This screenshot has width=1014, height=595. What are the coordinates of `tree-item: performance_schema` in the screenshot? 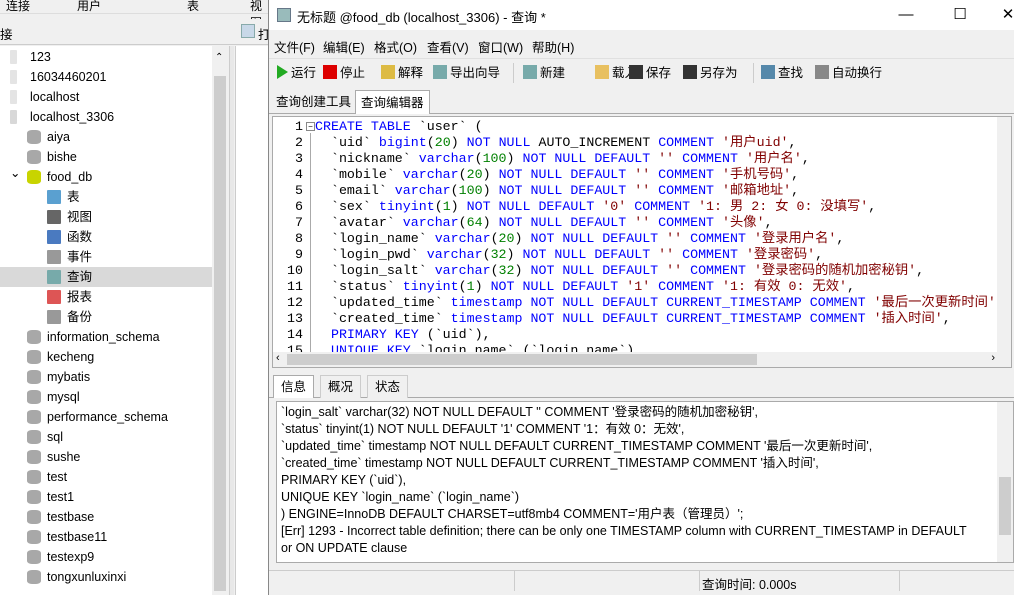 It's located at (106, 417).